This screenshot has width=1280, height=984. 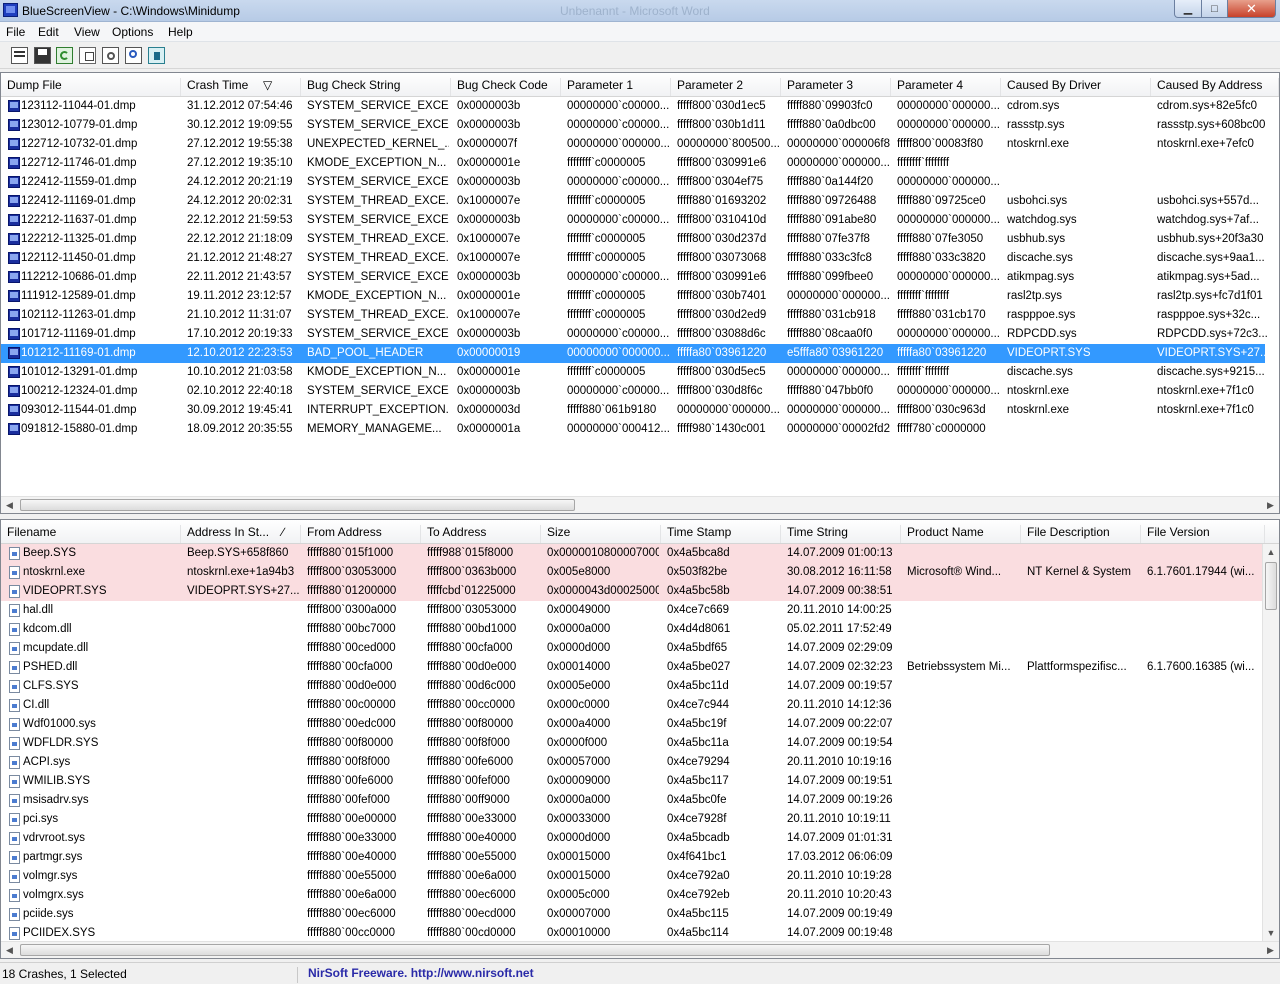 I want to click on crash-cell: 0x0000003d, so click(x=489, y=410).